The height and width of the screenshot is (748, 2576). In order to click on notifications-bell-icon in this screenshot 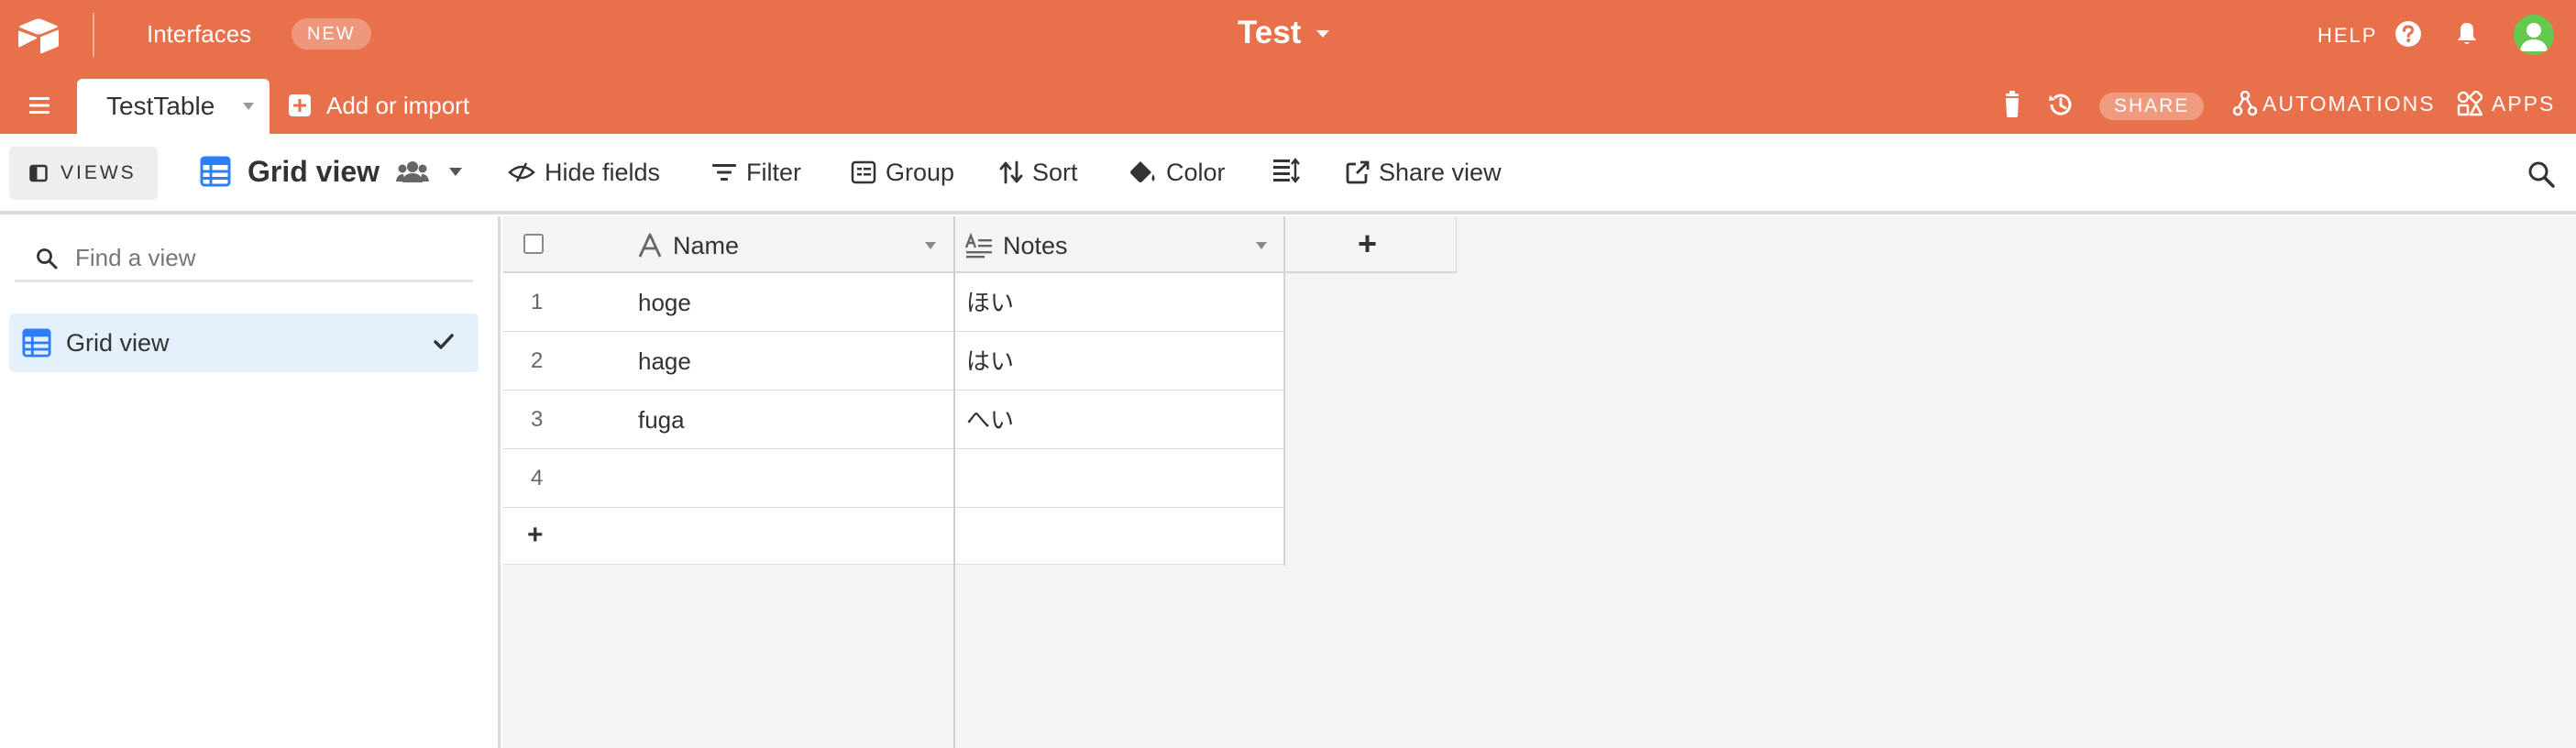, I will do `click(2467, 34)`.